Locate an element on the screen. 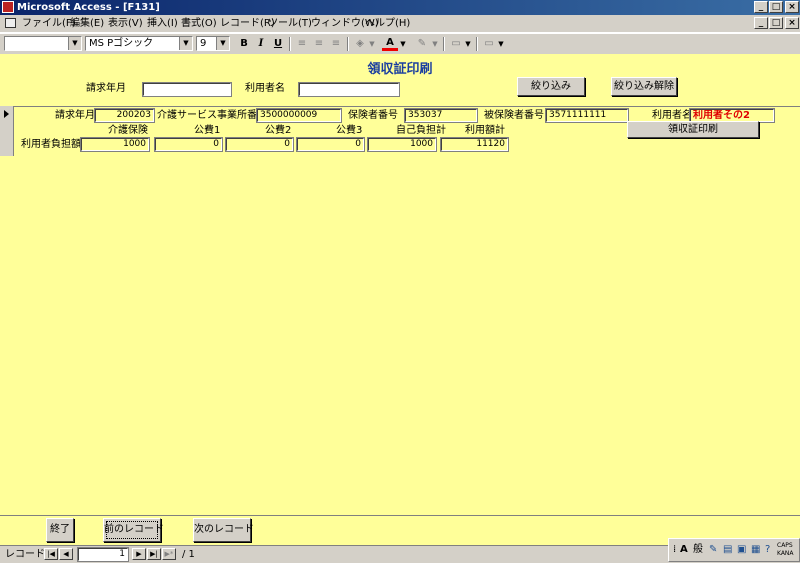 Image resolution: width=800 pixels, height=563 pixels. billing-month-field: 200203 is located at coordinates (124, 115).